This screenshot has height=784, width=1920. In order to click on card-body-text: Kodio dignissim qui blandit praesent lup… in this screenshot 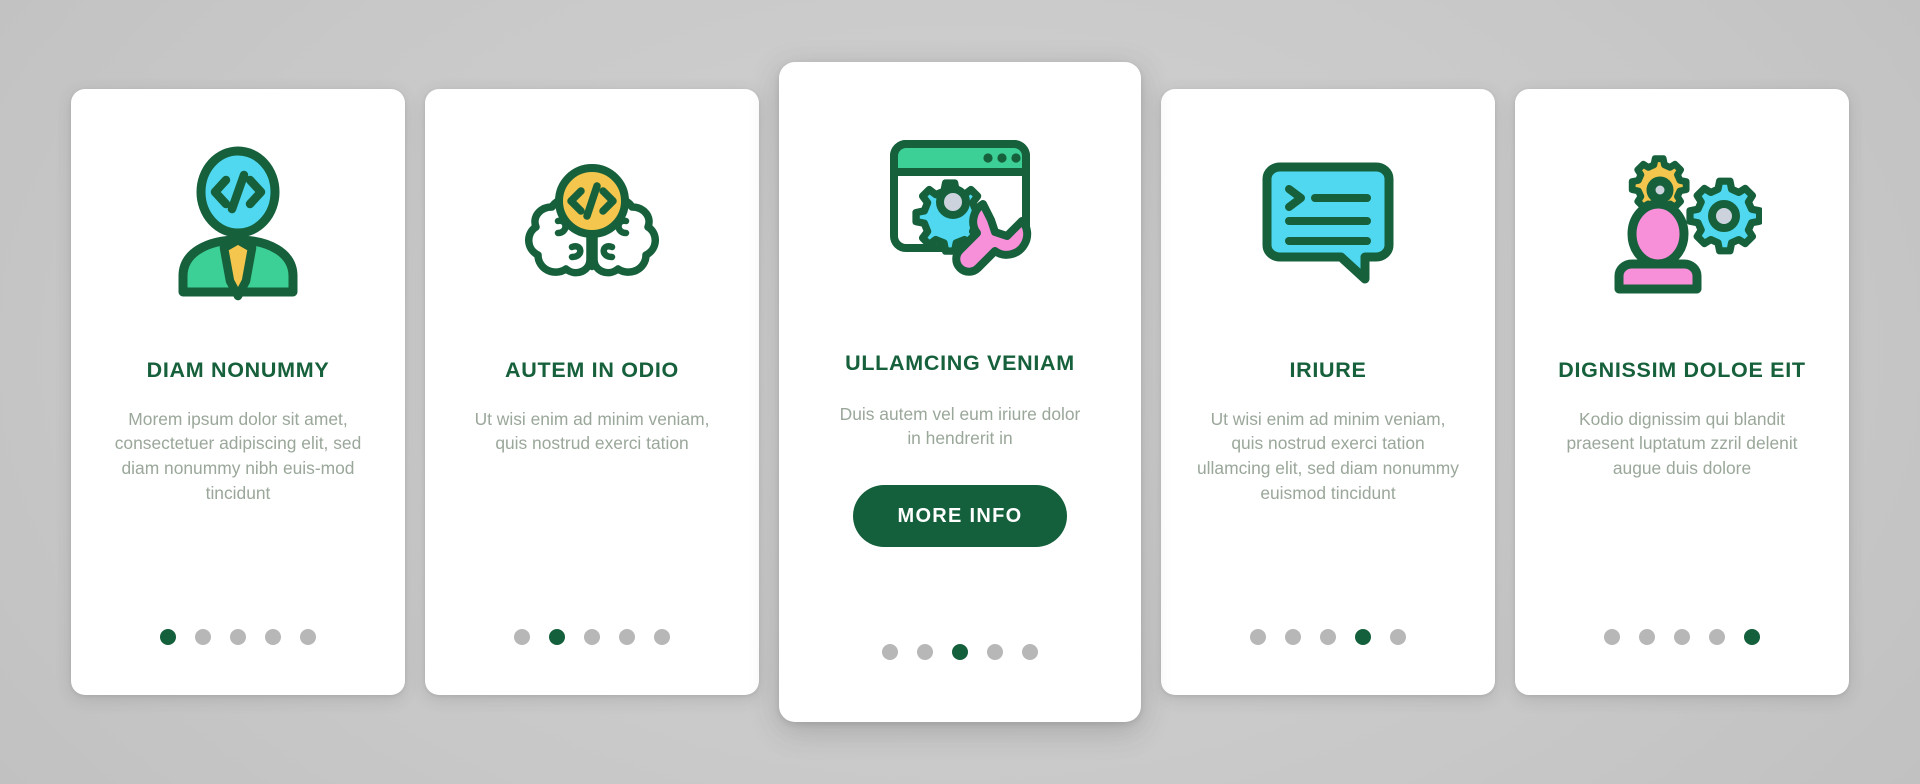, I will do `click(1682, 443)`.